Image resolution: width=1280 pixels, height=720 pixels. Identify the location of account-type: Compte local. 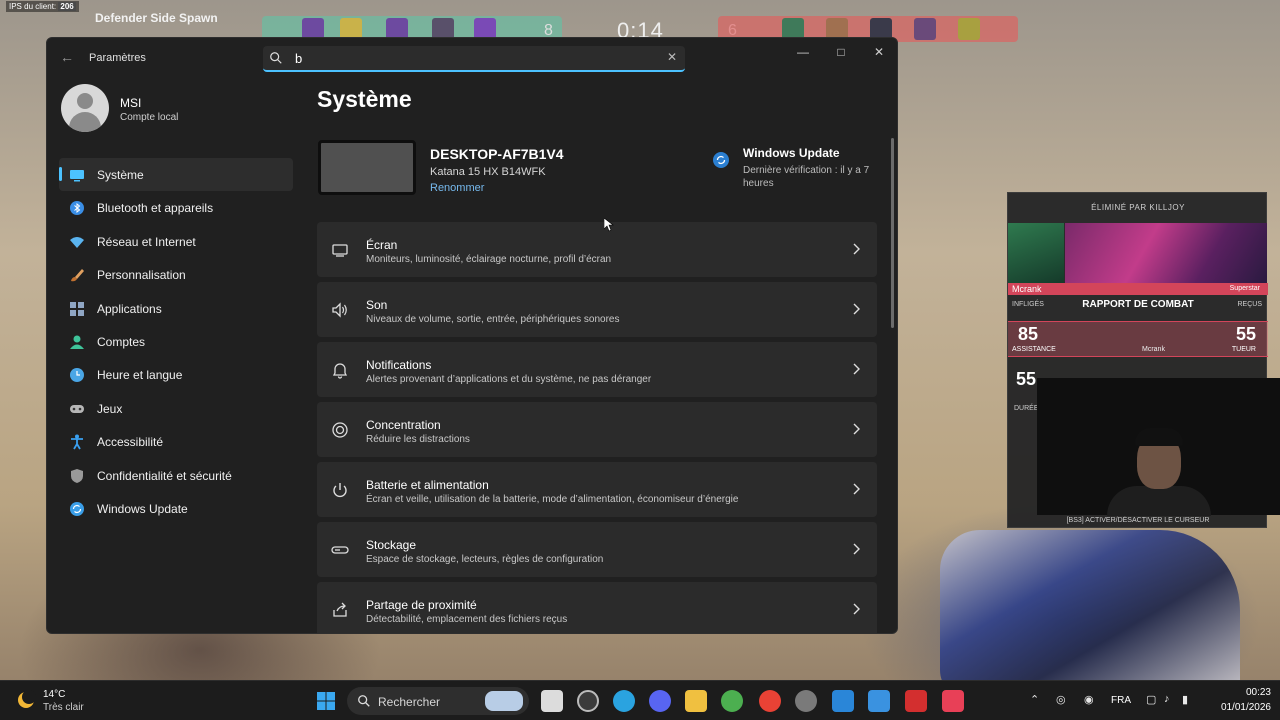
(149, 117).